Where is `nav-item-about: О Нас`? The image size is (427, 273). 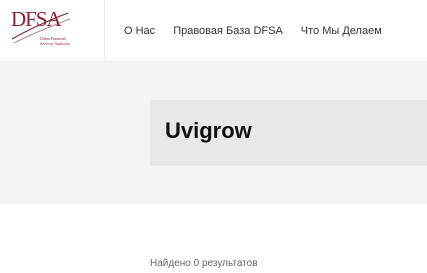 nav-item-about: О Нас is located at coordinates (139, 31).